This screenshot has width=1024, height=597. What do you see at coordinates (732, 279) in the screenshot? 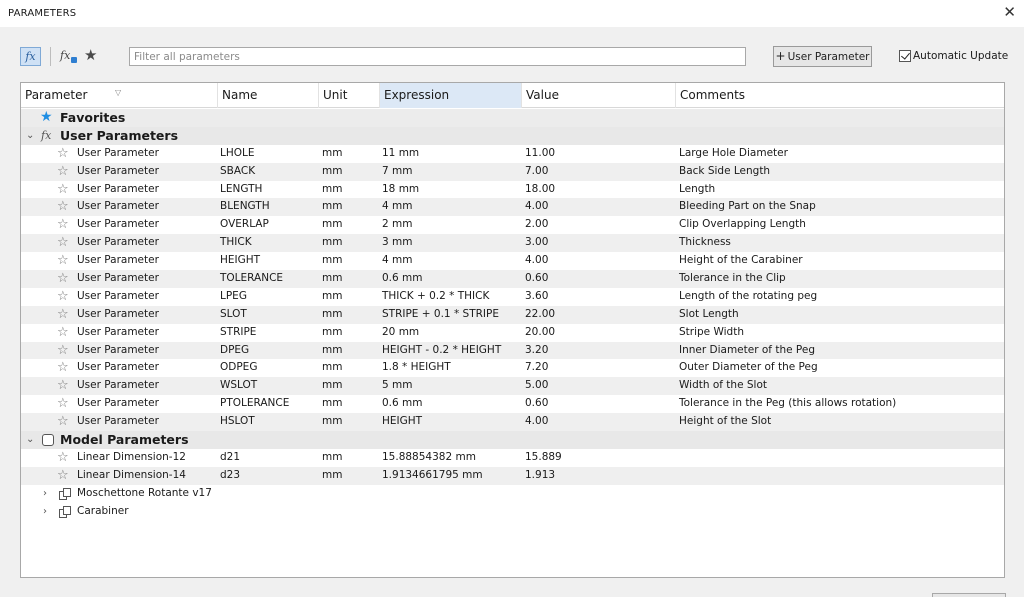
I see `comment-cell: Tolerance in the Clip` at bounding box center [732, 279].